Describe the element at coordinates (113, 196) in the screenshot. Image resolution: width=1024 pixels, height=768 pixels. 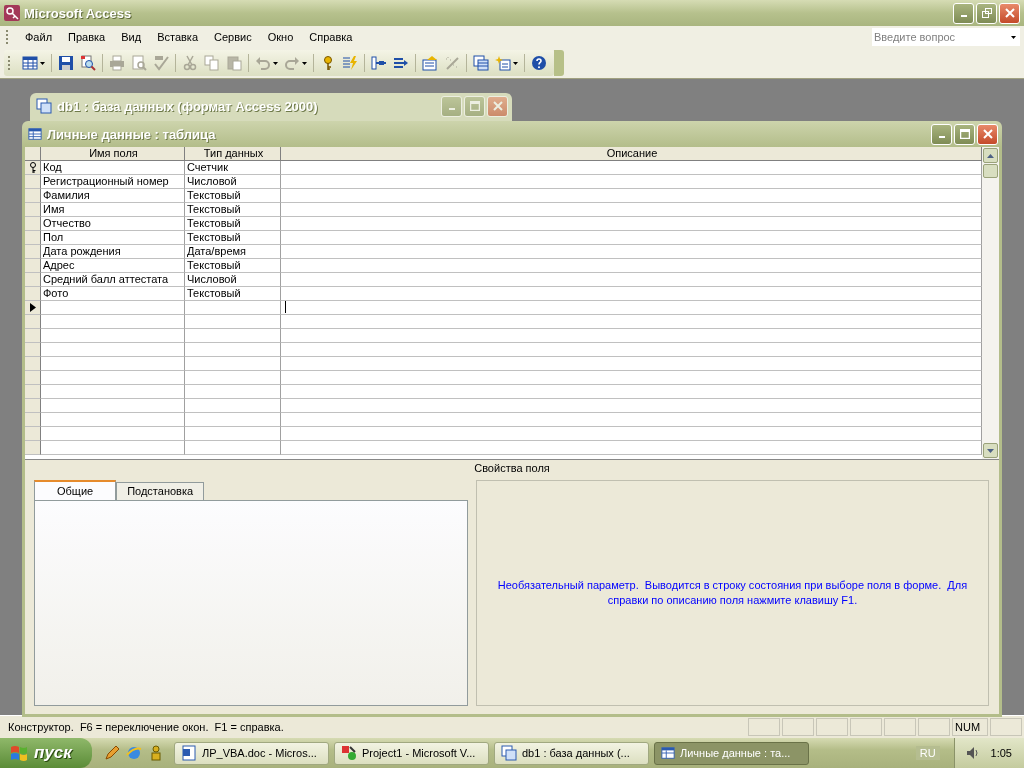
I see `table-cell: Фамилия` at that location.